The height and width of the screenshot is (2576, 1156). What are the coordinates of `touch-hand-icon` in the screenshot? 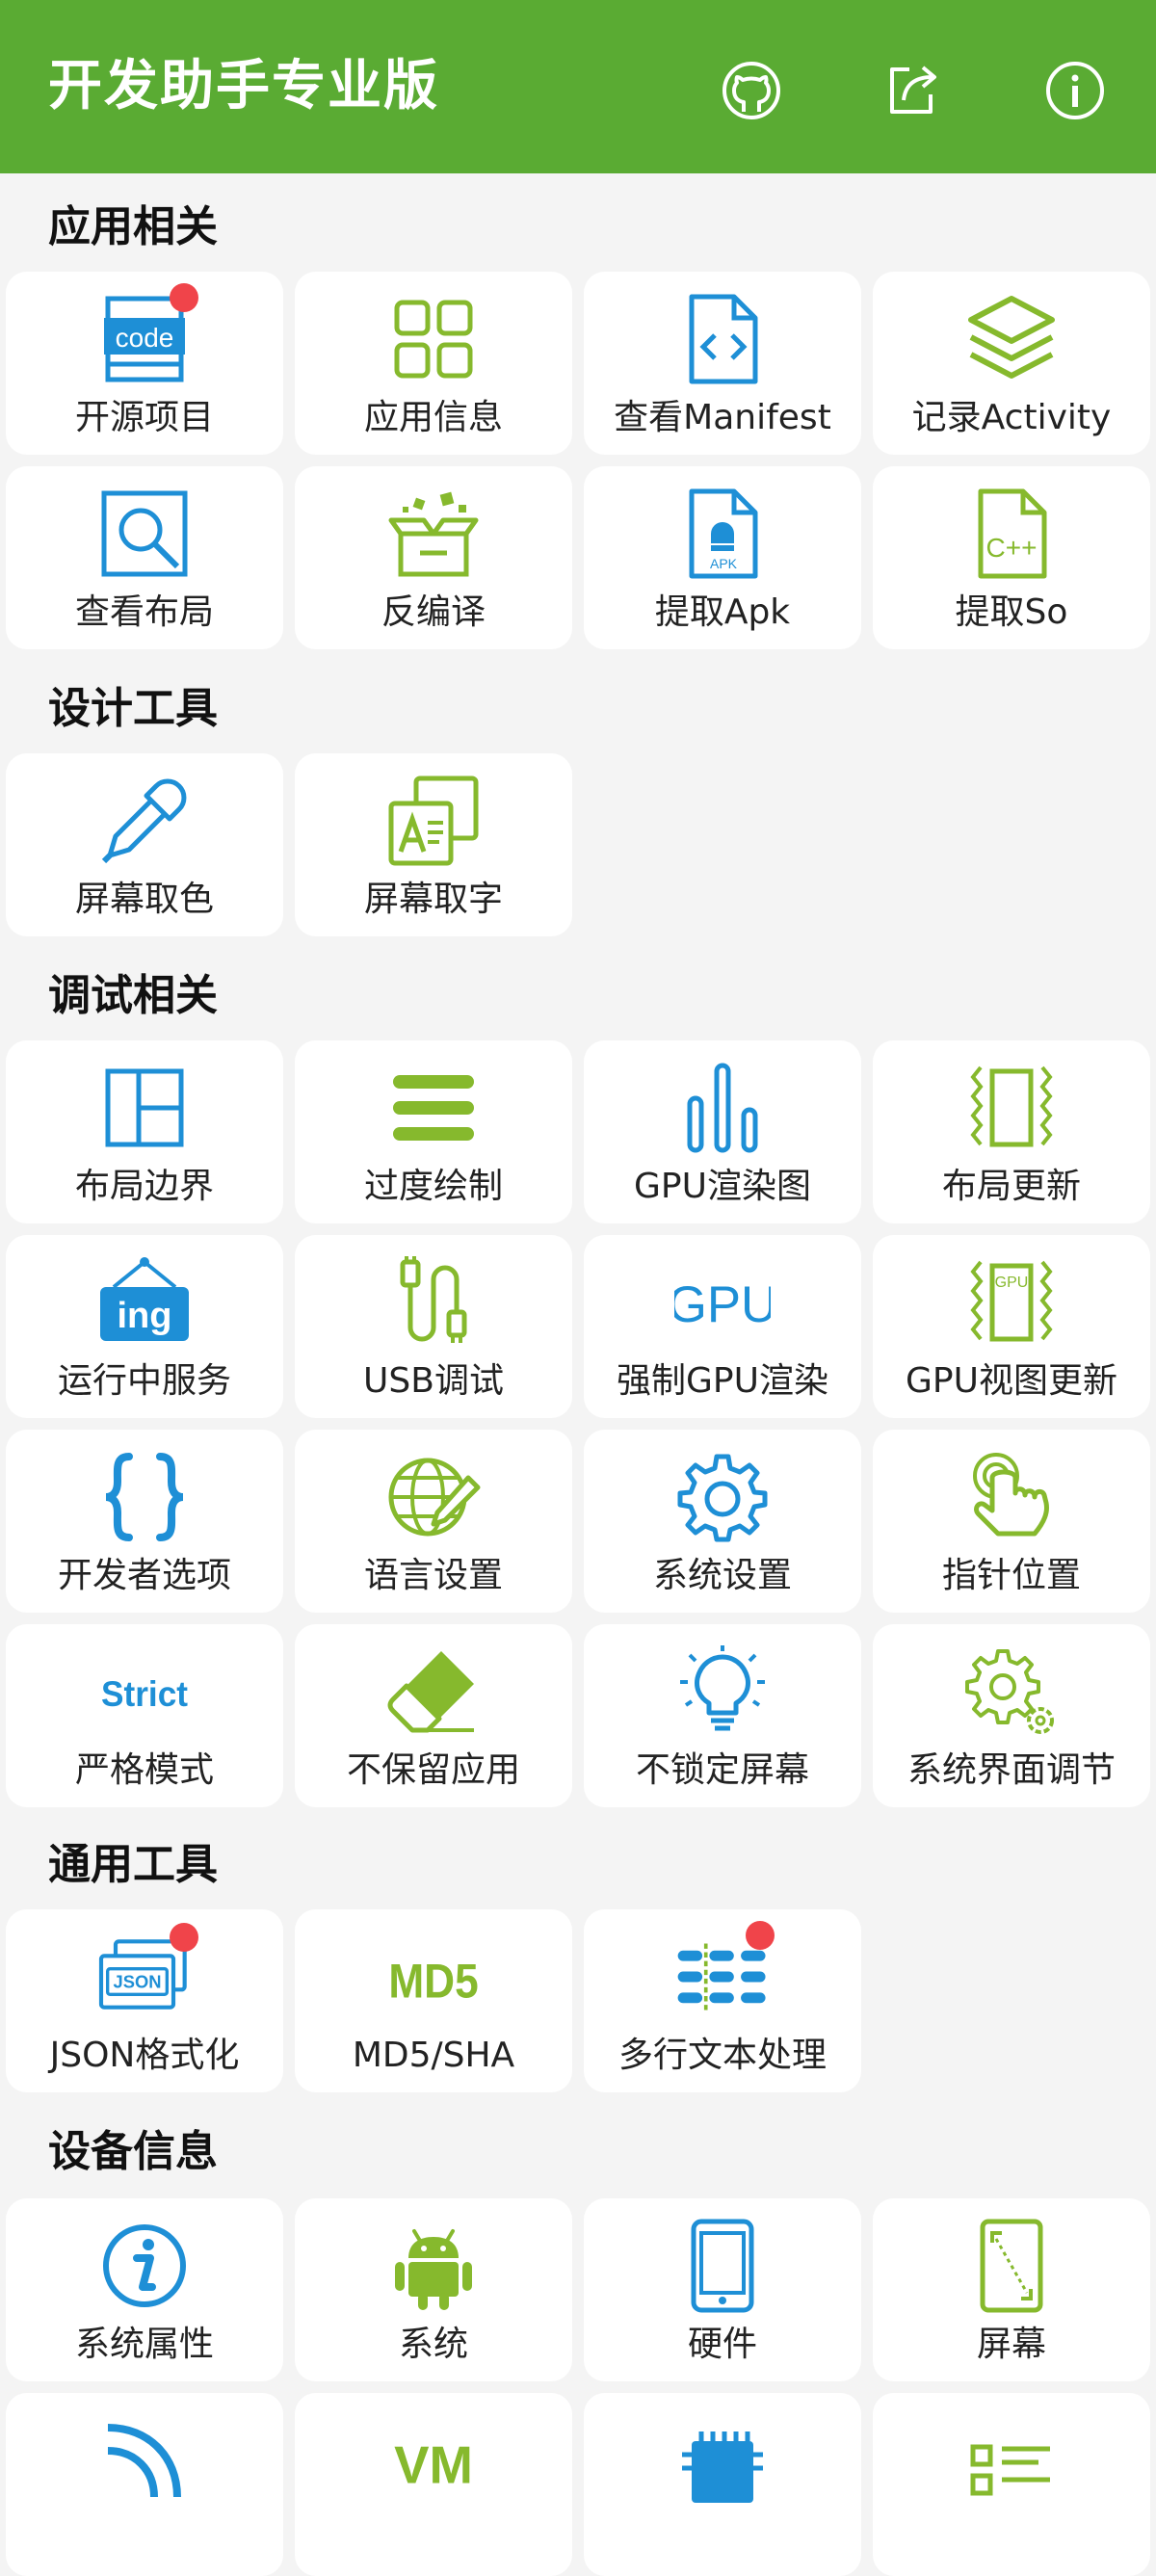 It's located at (1011, 1495).